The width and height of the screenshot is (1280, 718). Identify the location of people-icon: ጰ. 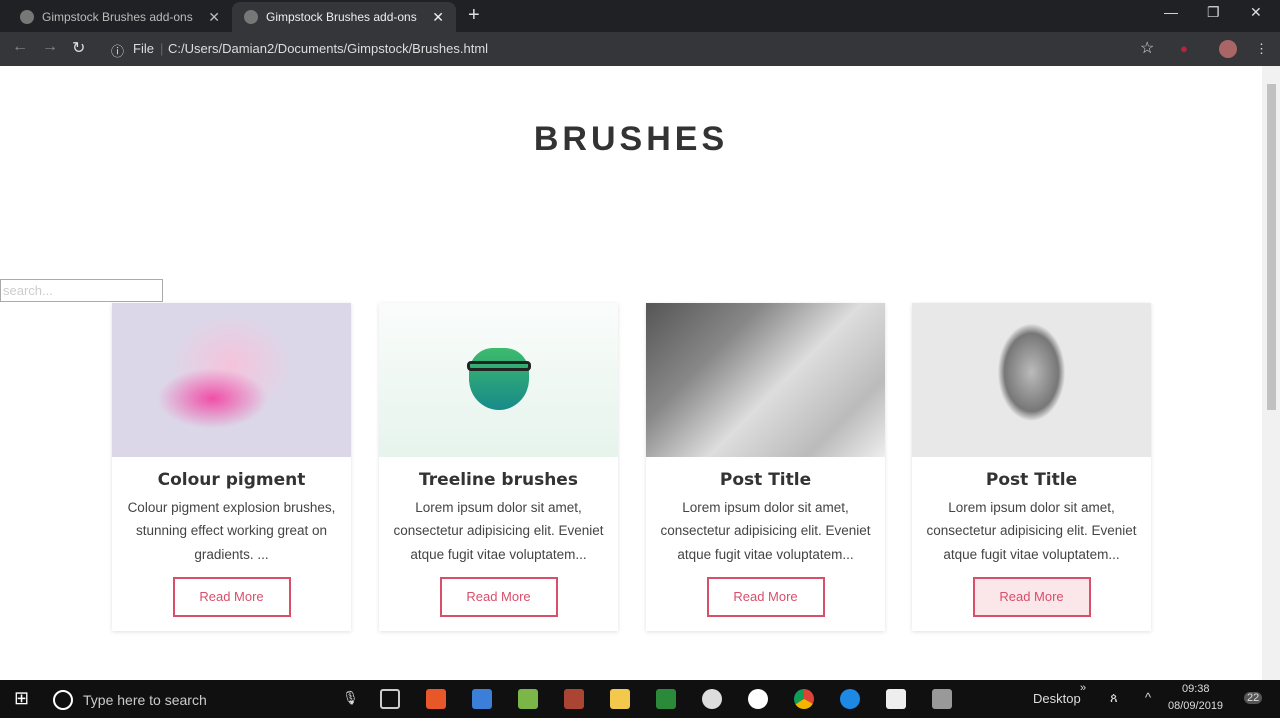
(1114, 698).